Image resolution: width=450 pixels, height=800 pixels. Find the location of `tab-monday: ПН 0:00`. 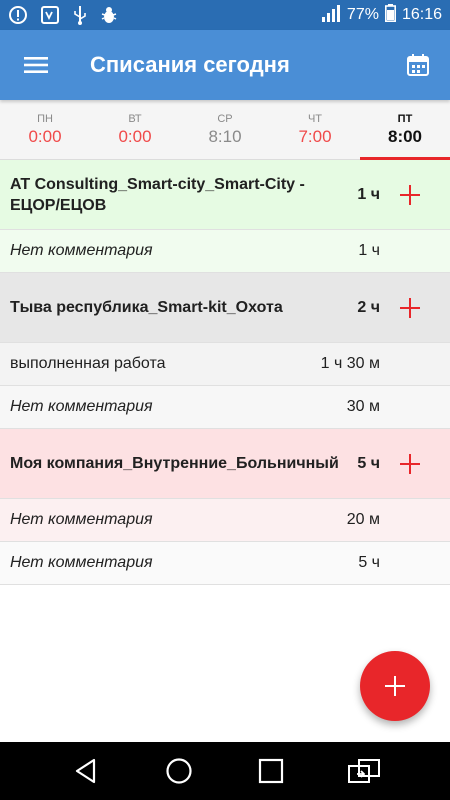

tab-monday: ПН 0:00 is located at coordinates (45, 129).